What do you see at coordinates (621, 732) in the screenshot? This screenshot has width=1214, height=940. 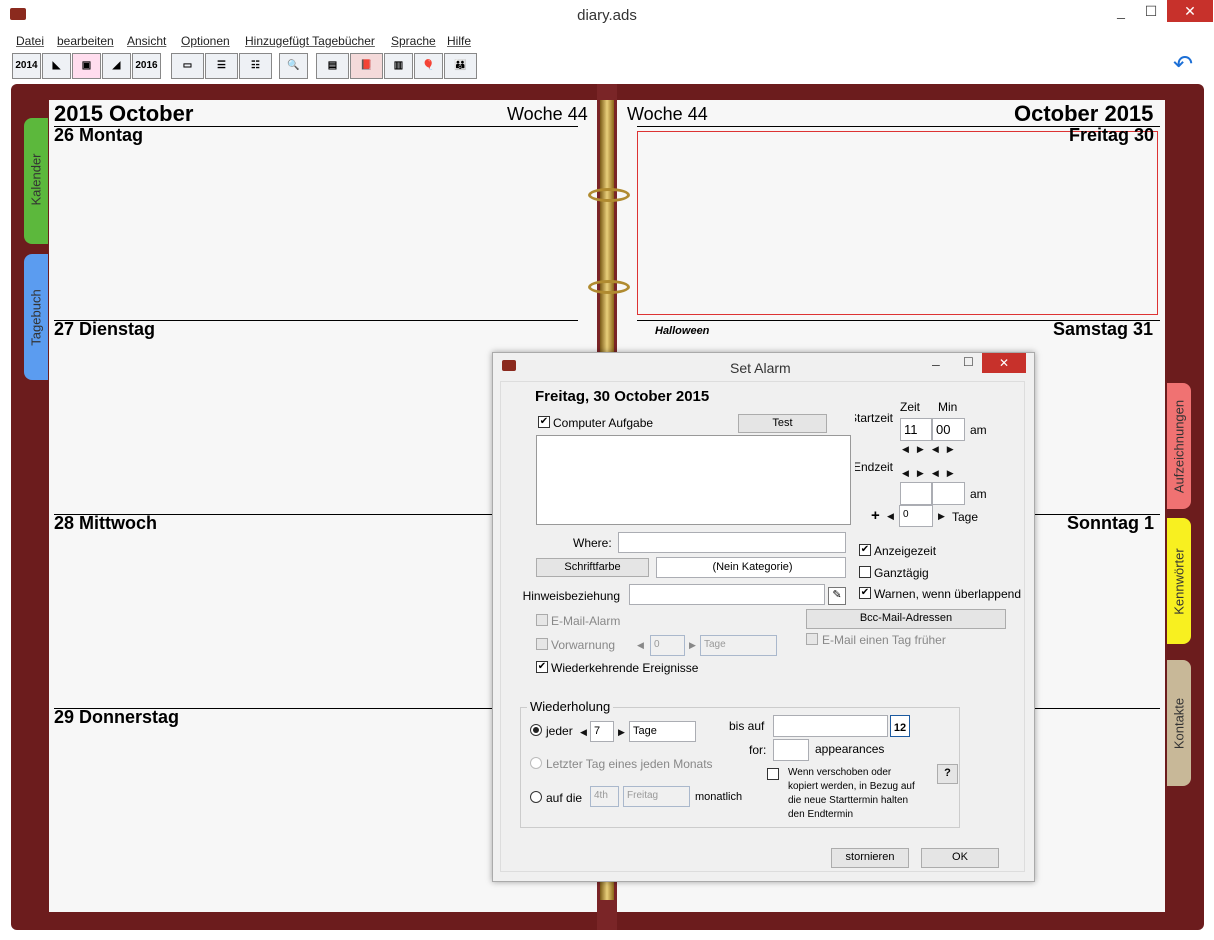 I see `every-right-arrow: ▶` at bounding box center [621, 732].